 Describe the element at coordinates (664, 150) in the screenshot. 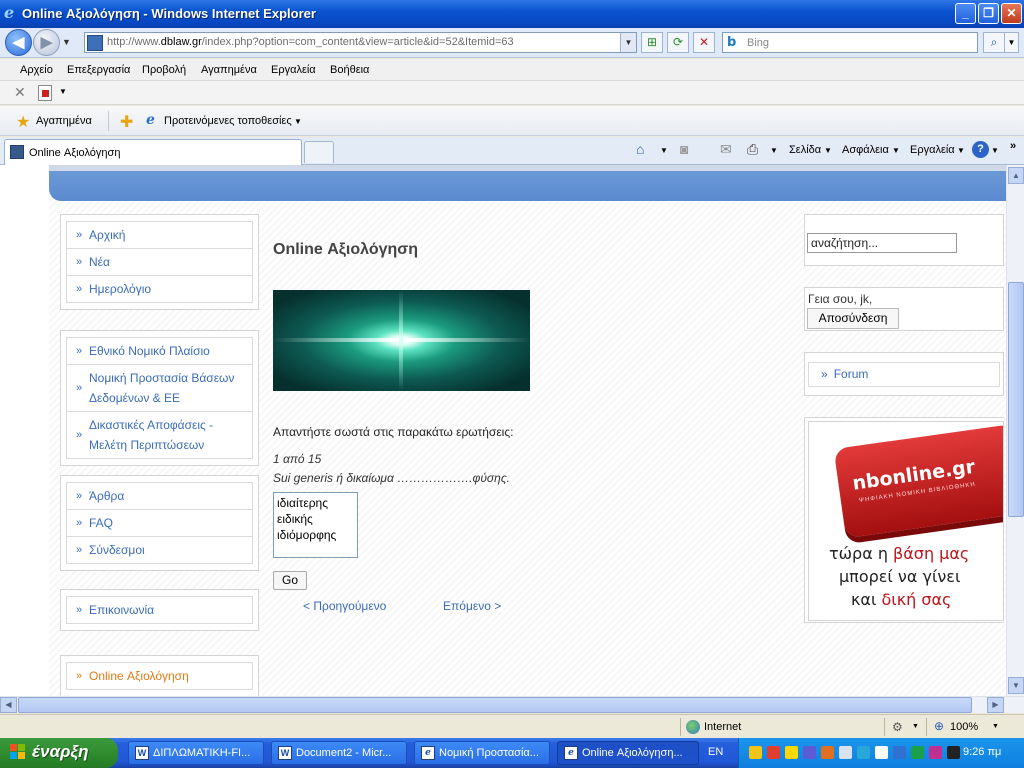

I see `home-dropdown-icon: ▼` at that location.